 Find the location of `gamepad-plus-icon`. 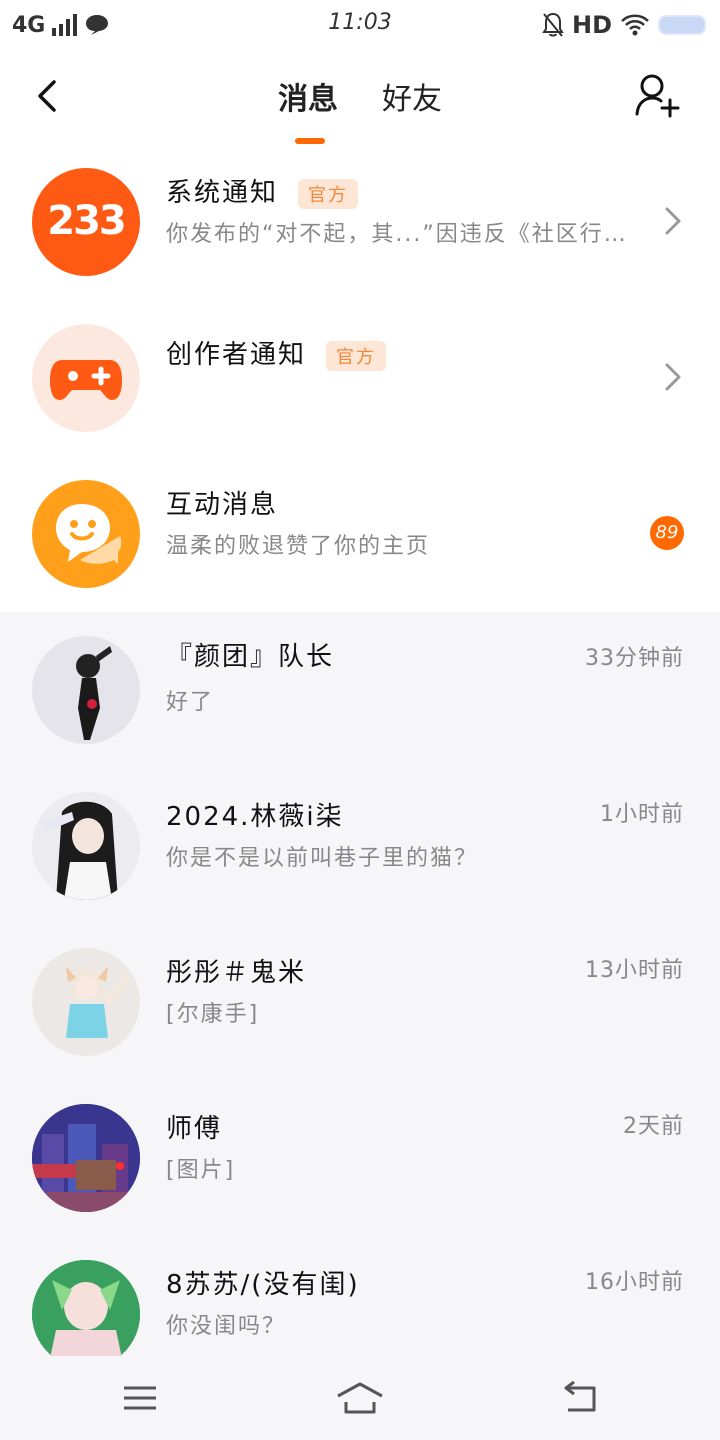

gamepad-plus-icon is located at coordinates (86, 380).